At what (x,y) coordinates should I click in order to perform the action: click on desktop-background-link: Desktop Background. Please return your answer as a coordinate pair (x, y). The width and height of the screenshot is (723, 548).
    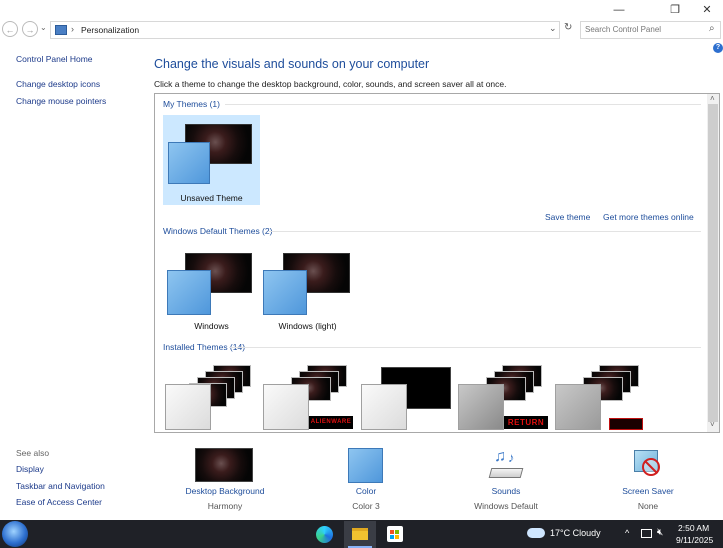
    Looking at the image, I should click on (225, 491).